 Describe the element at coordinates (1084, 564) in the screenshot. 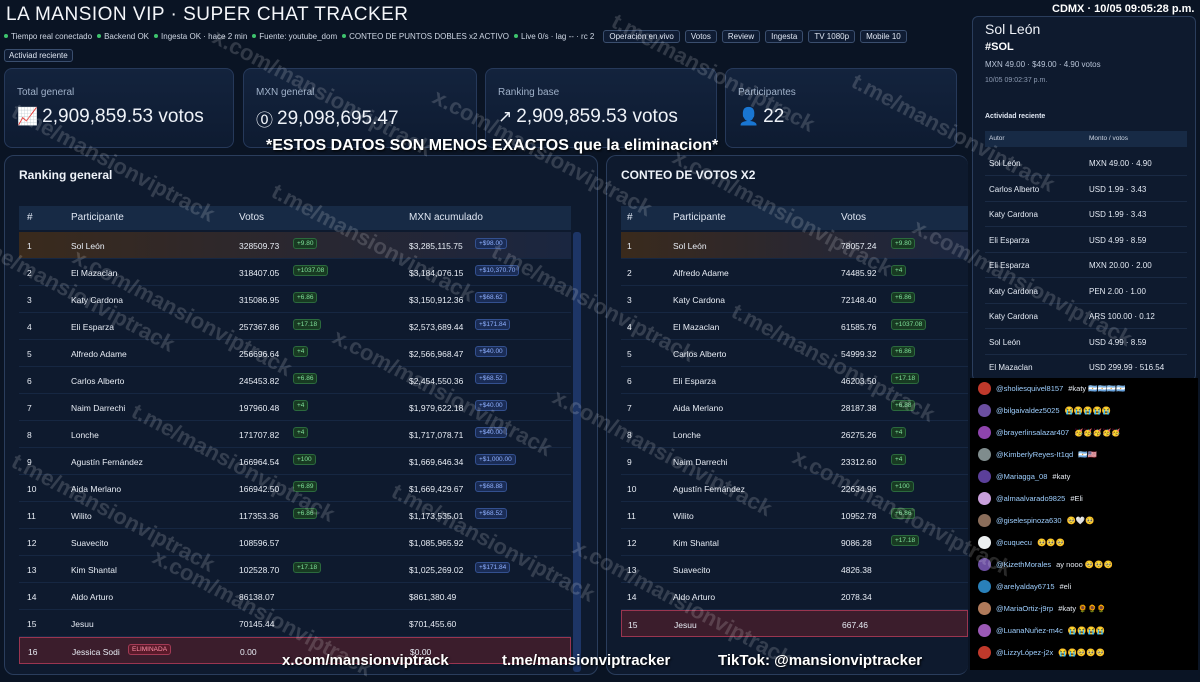

I see `chat-text: ay nooo 🥺🥺🥺` at that location.